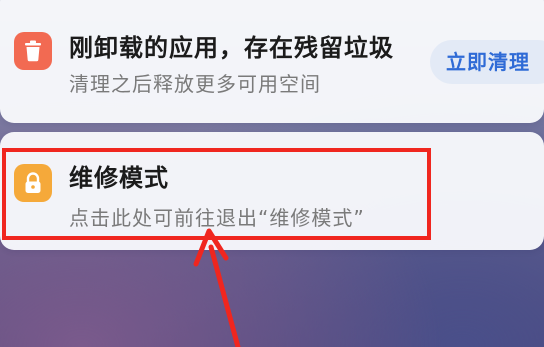  I want to click on annotation-arrow-icon, so click(217, 287).